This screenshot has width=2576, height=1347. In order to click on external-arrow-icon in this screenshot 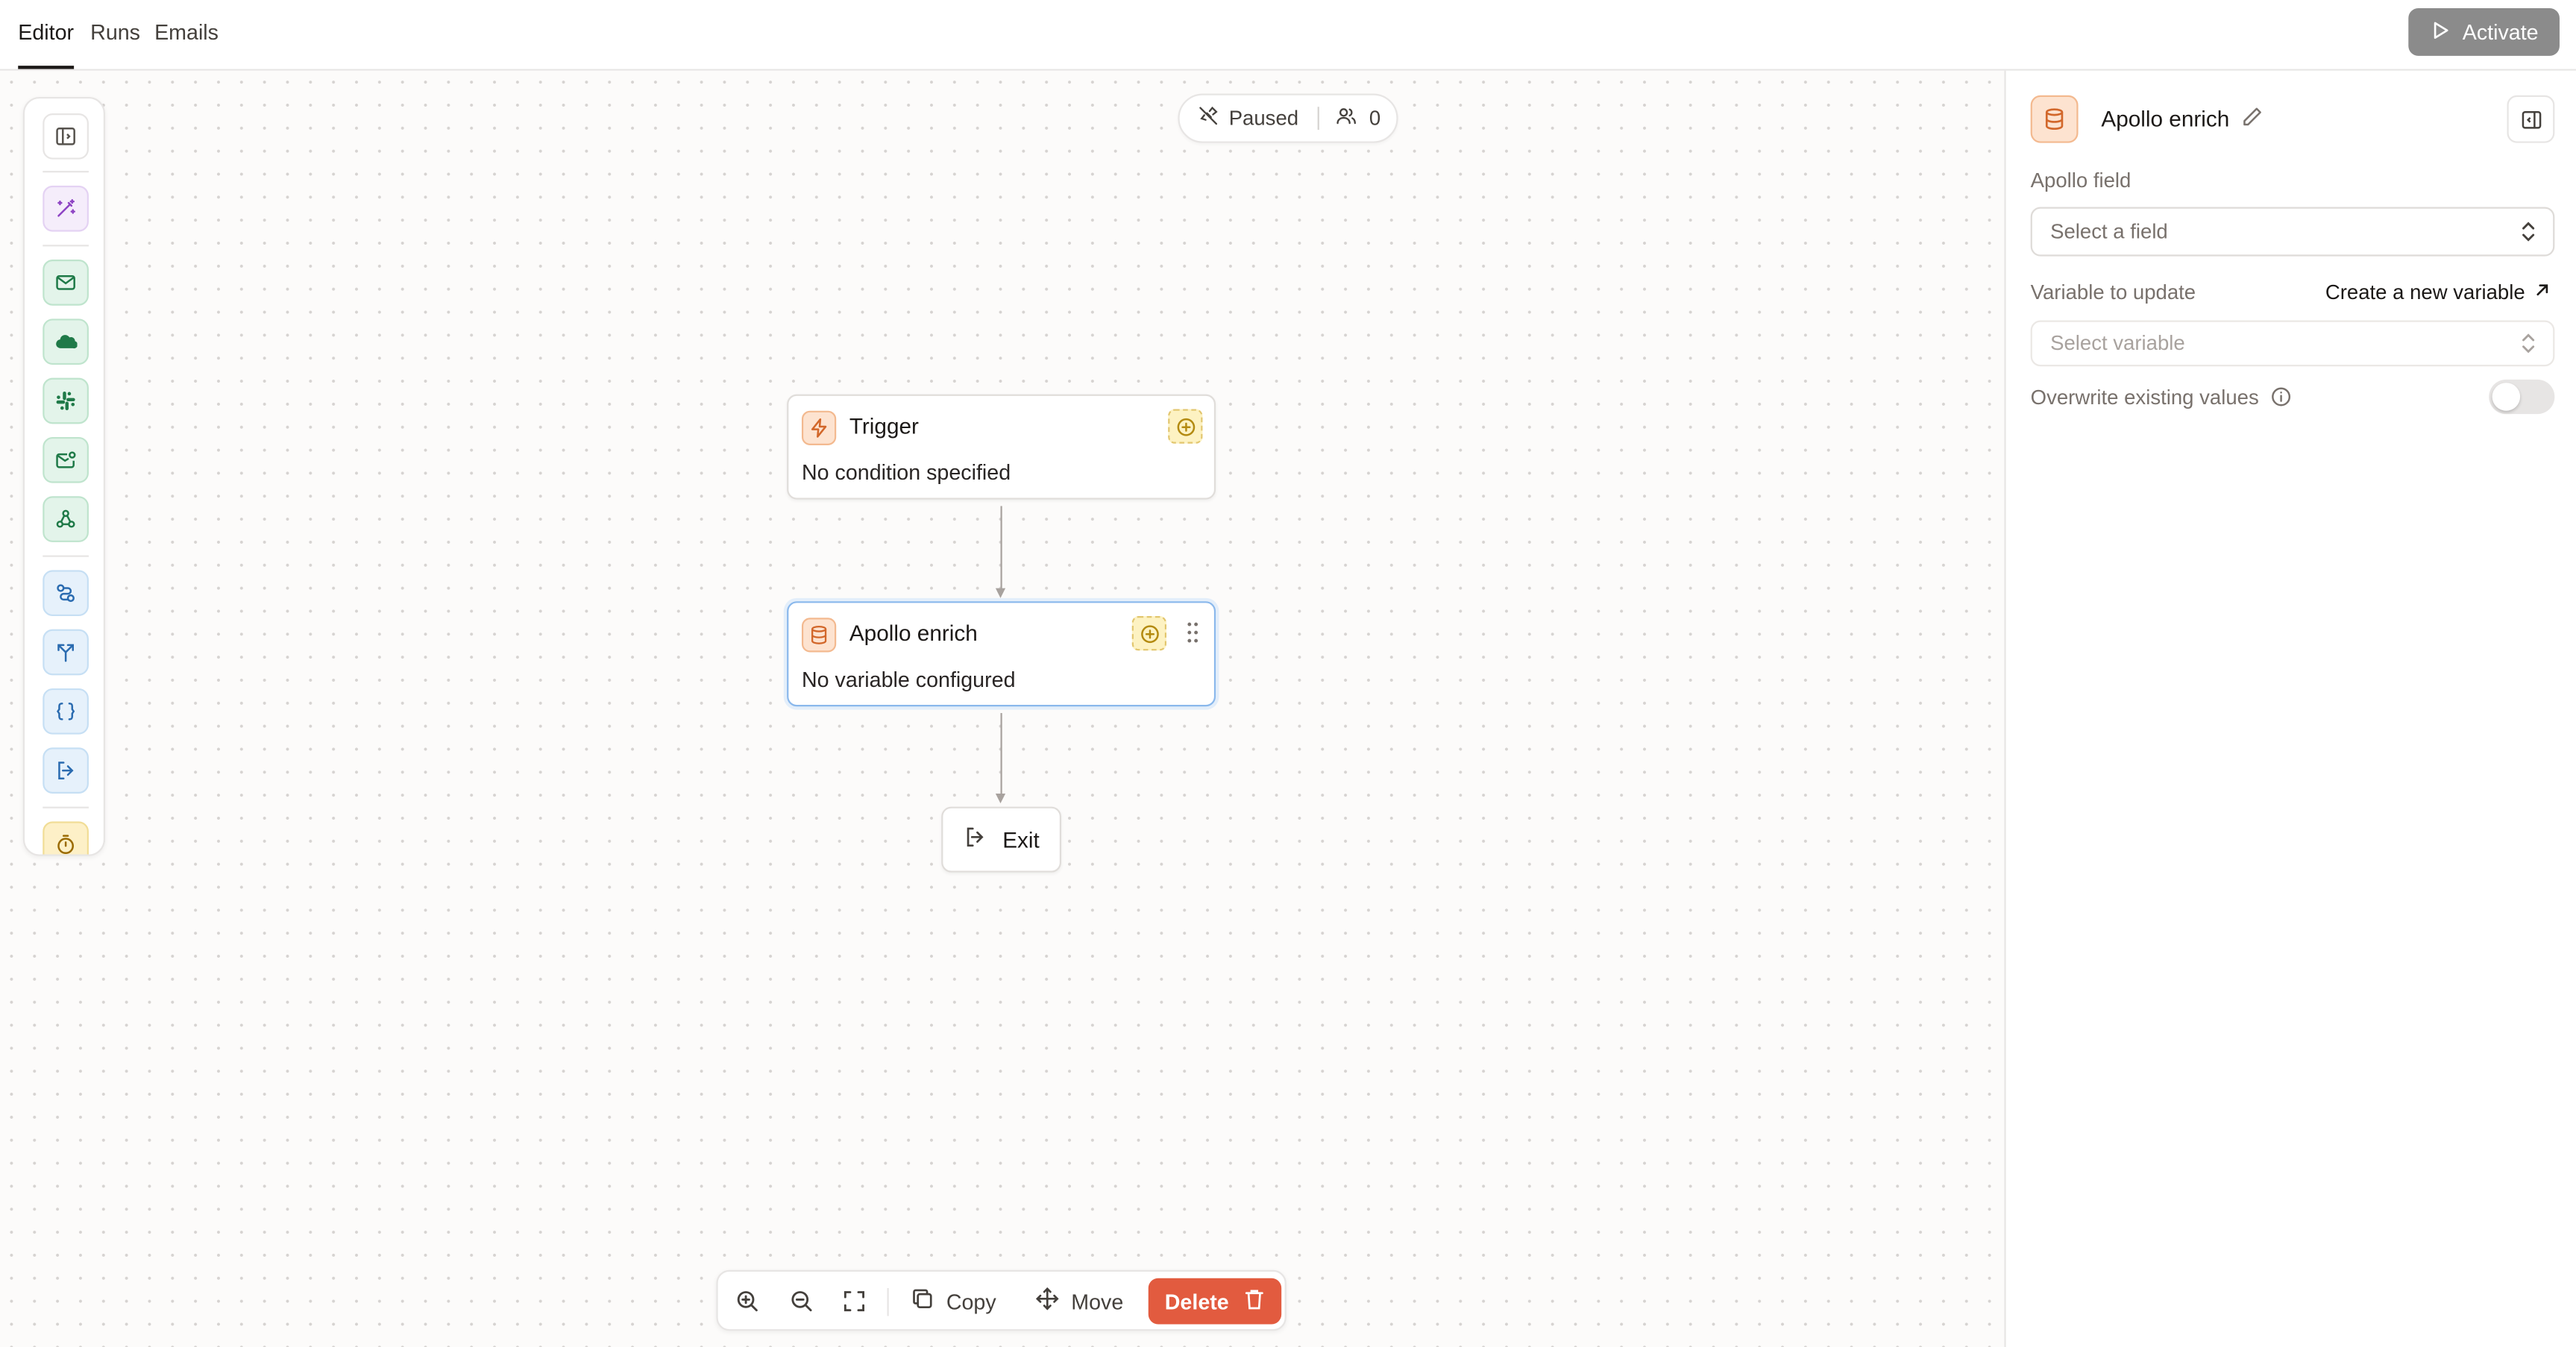, I will do `click(2542, 292)`.